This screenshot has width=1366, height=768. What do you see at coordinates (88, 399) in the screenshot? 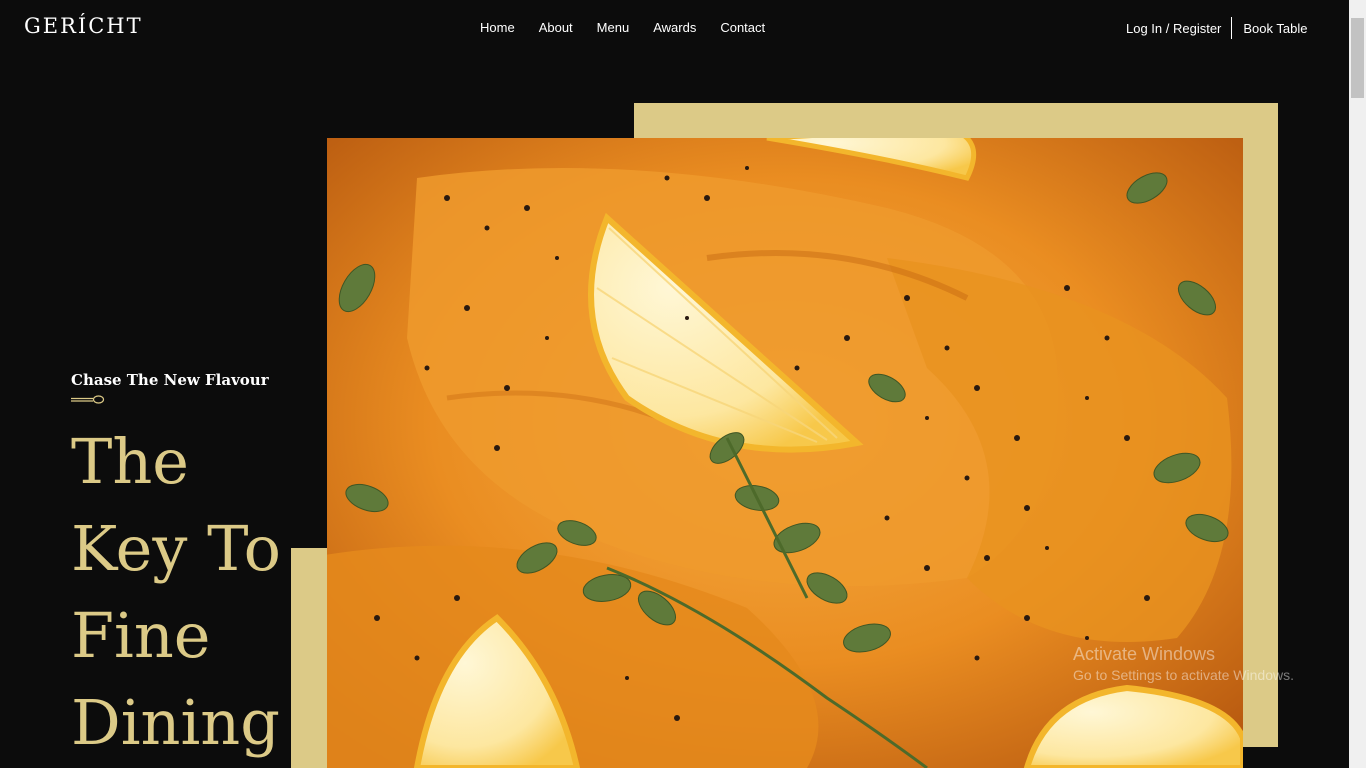
I see `spoon-icon` at bounding box center [88, 399].